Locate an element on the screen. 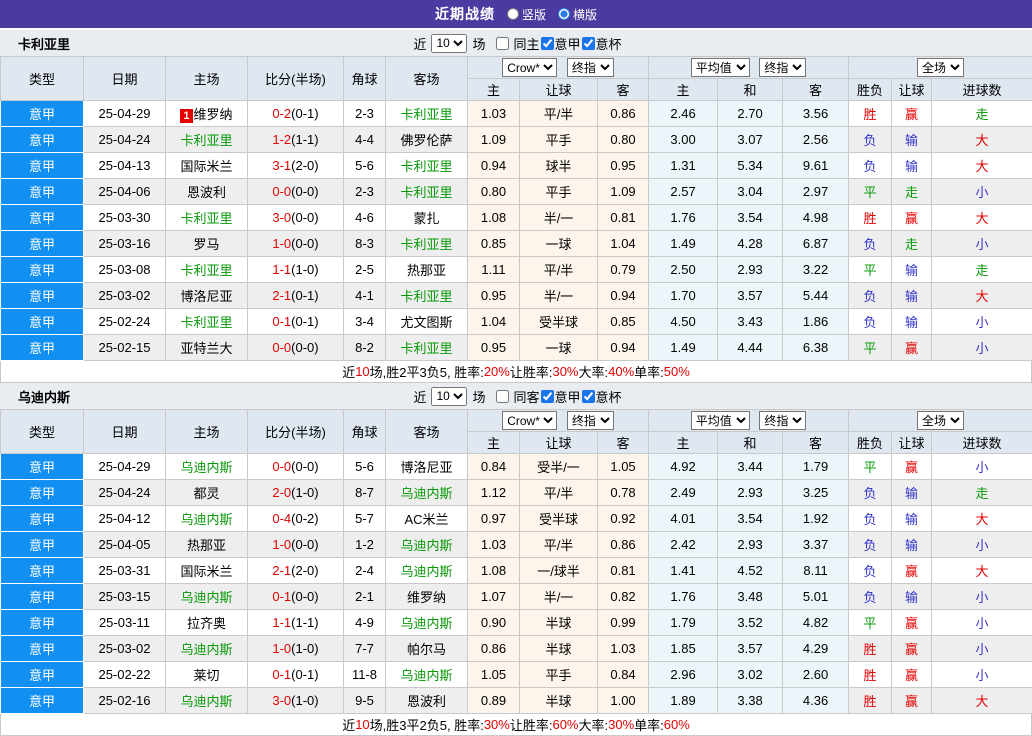 The width and height of the screenshot is (1032, 736). match-date-cell: 25-04-12 is located at coordinates (125, 519).